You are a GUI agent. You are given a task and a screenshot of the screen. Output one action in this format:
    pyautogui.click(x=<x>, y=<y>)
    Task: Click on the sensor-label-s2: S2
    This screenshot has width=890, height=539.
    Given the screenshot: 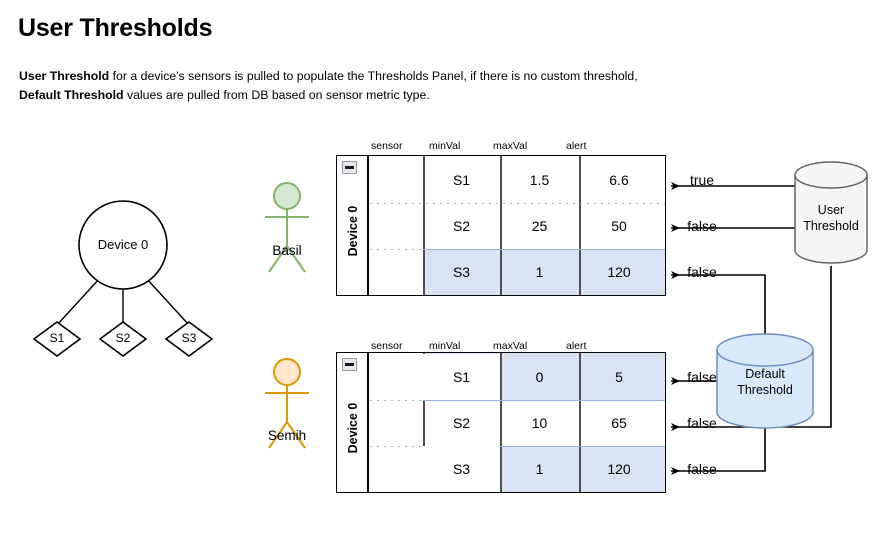 What is the action you would take?
    pyautogui.click(x=123, y=338)
    